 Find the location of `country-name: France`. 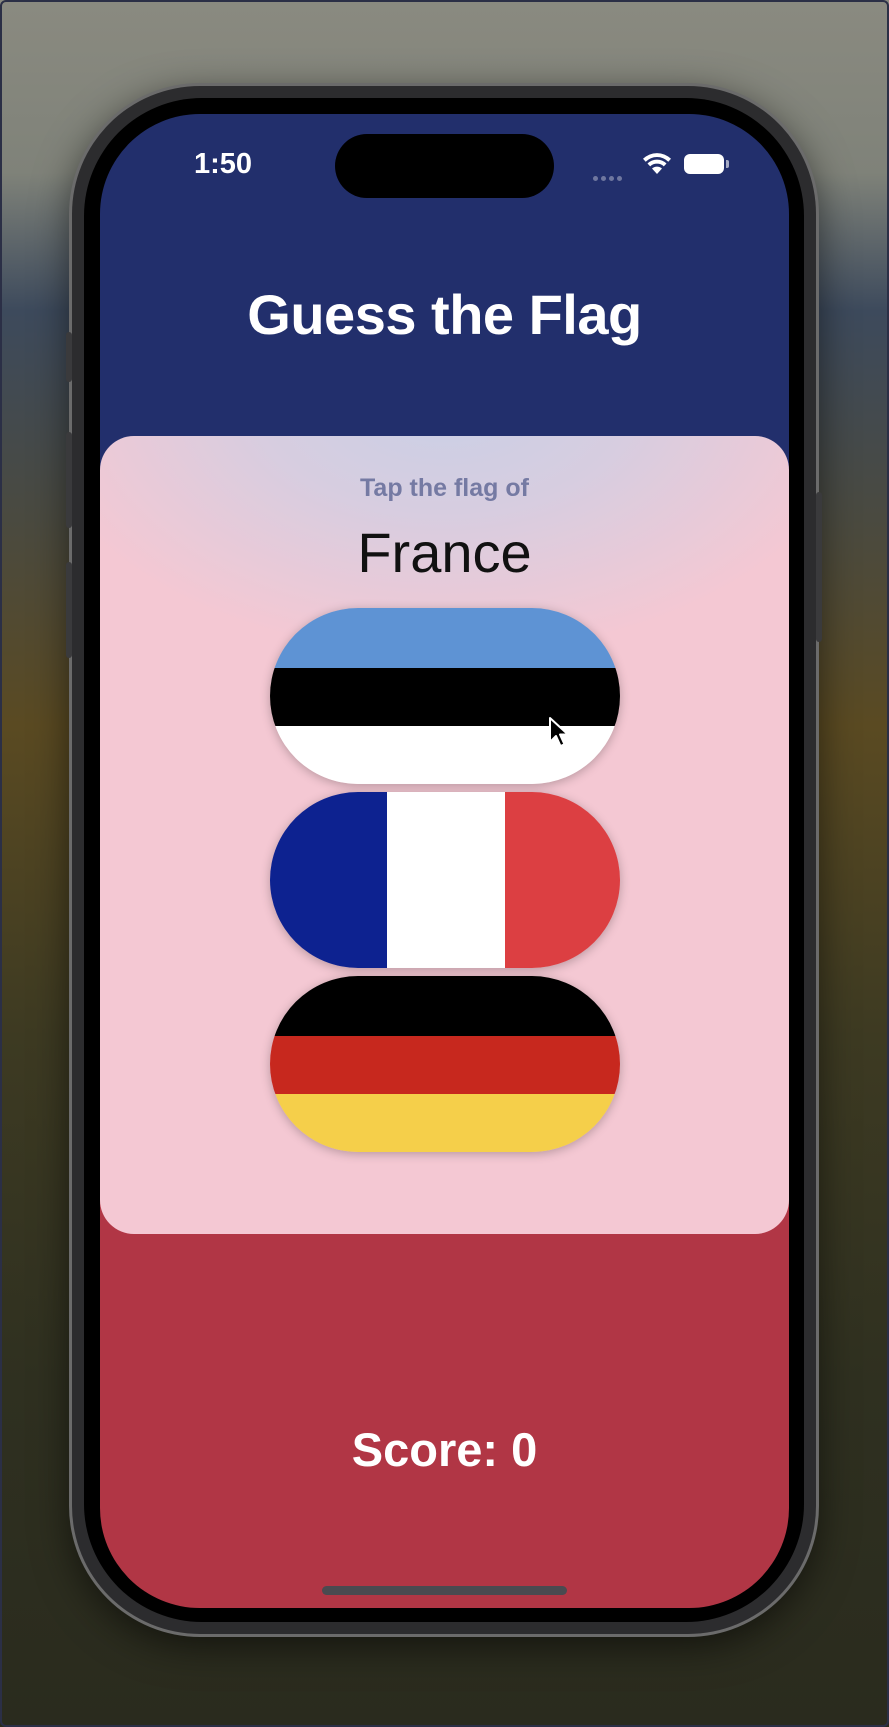

country-name: France is located at coordinates (444, 552).